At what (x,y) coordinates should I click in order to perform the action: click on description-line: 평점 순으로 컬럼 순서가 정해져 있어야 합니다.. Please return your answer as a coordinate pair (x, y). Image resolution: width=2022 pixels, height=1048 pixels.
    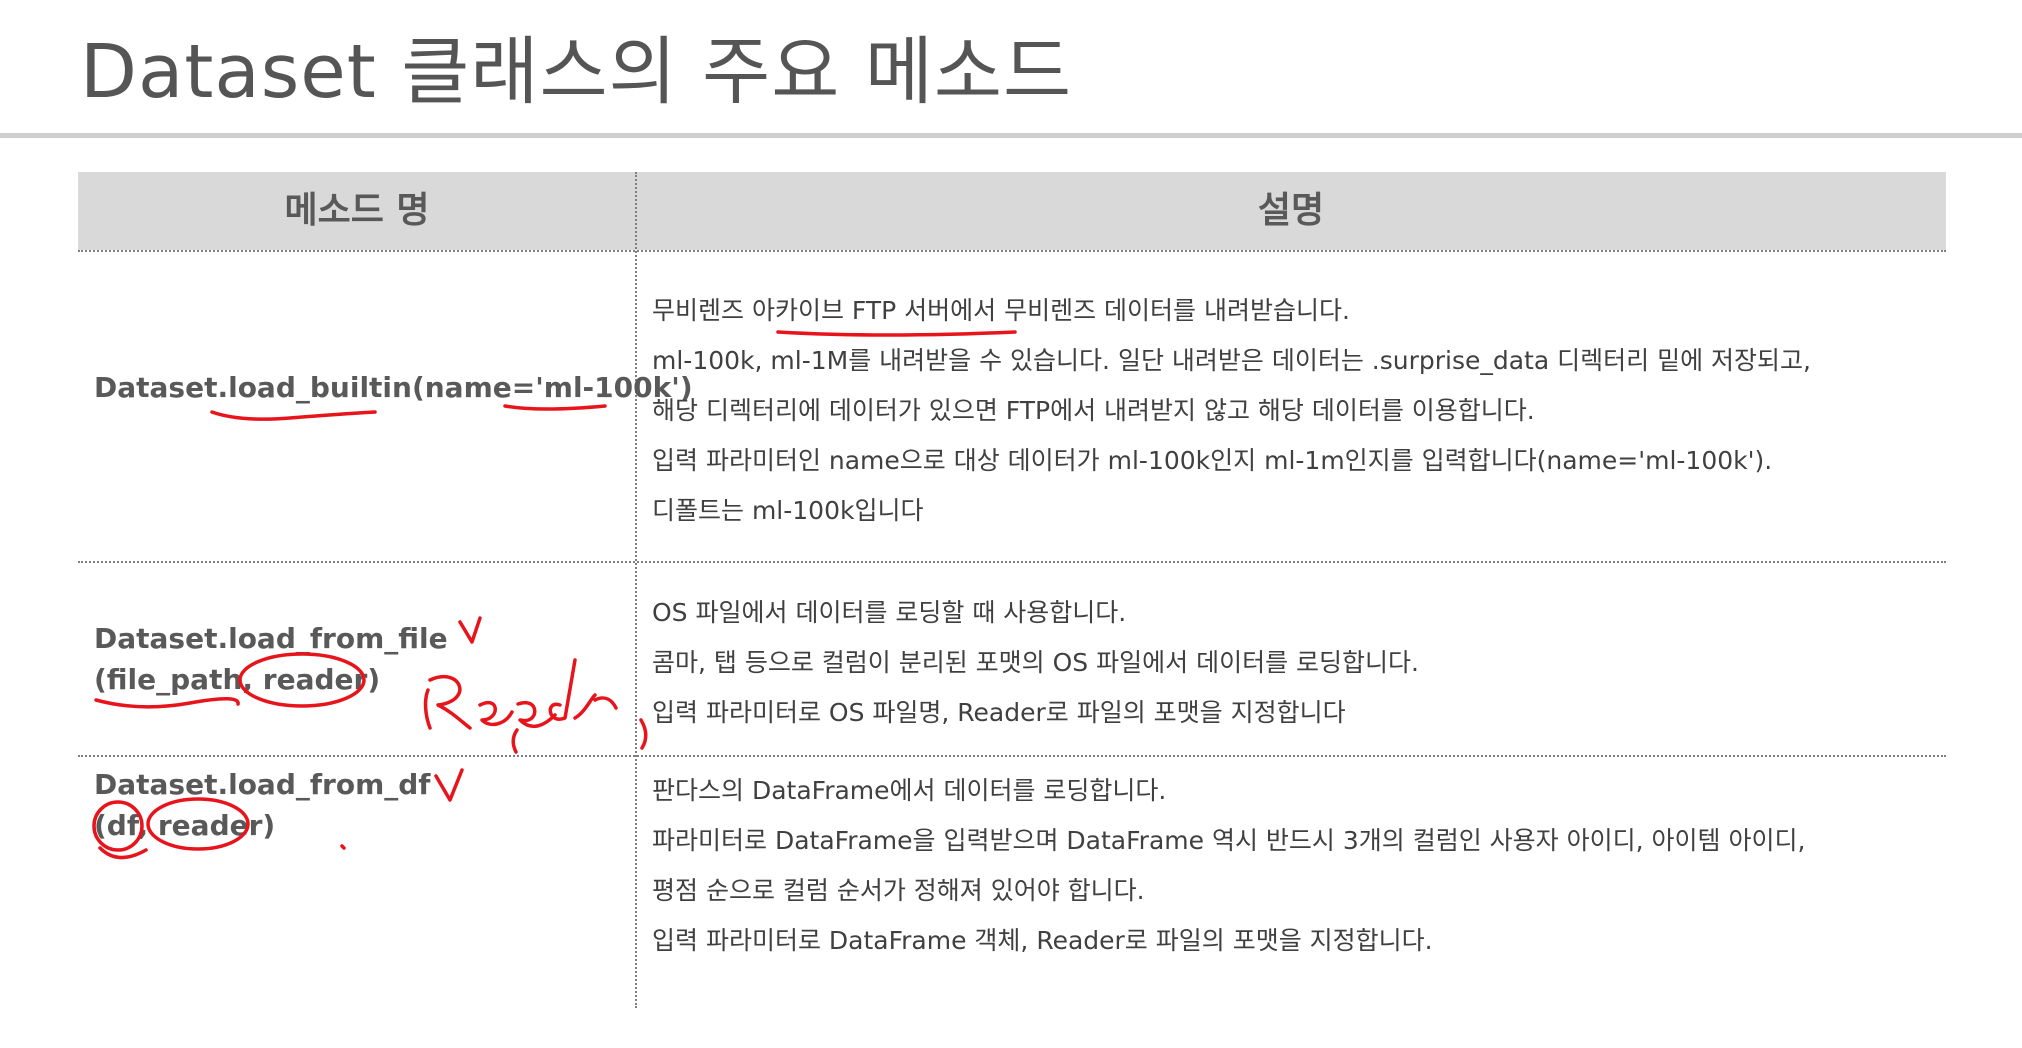
    Looking at the image, I should click on (898, 890).